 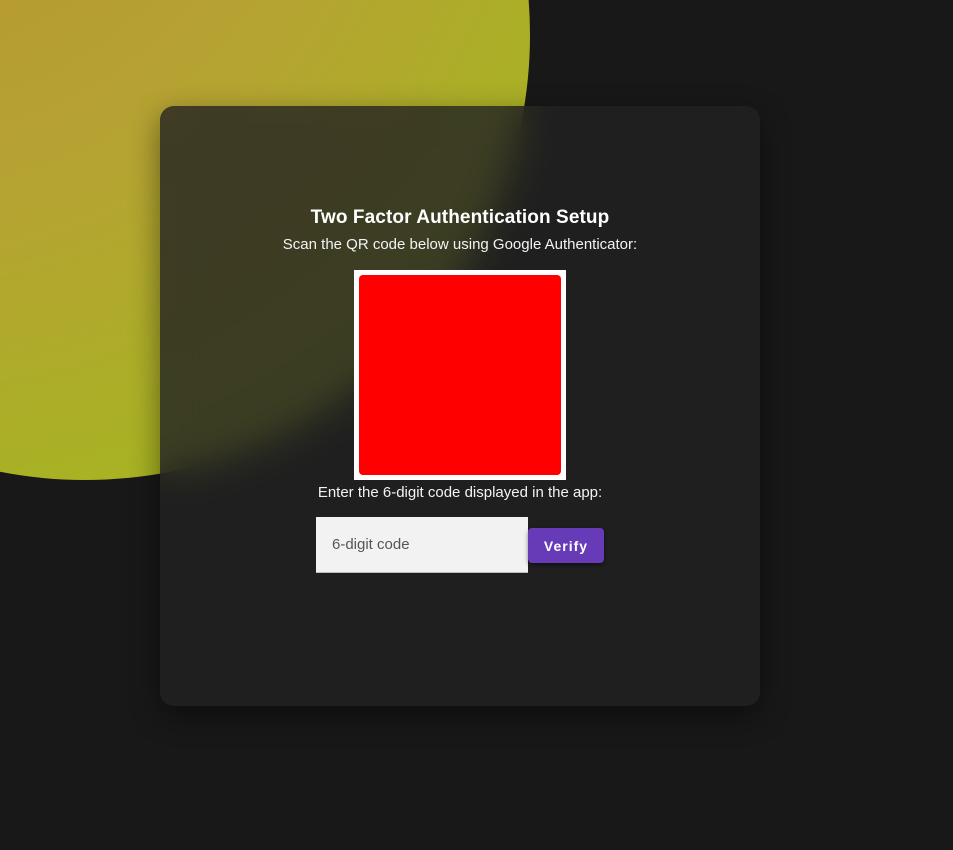 I want to click on code-input, so click(x=422, y=544).